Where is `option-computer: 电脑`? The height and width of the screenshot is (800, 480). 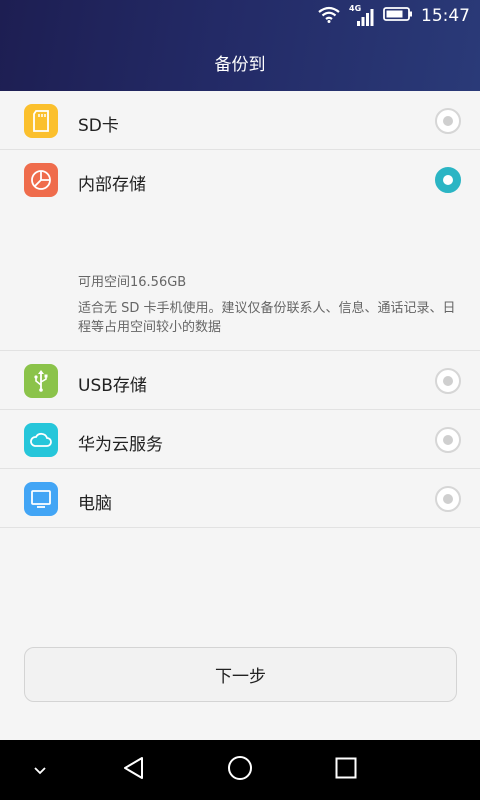
option-computer: 电脑 is located at coordinates (240, 498).